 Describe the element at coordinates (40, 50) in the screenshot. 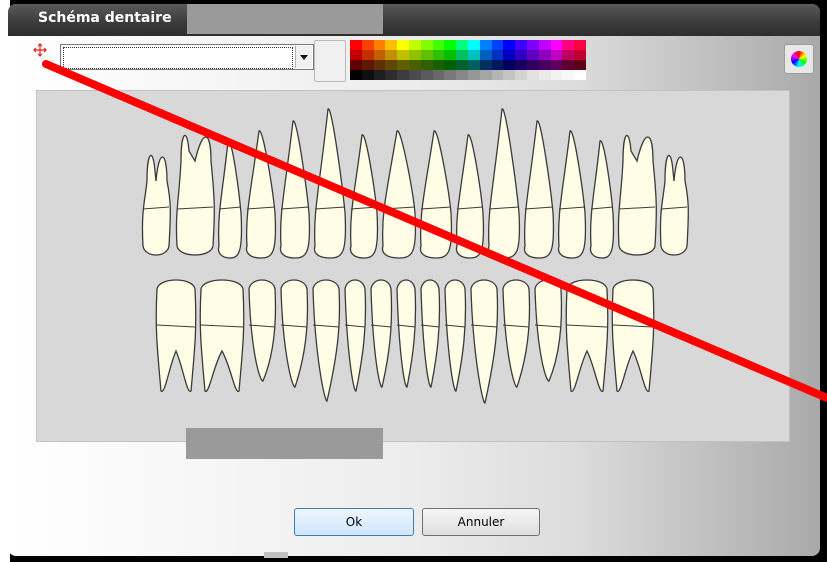

I see `move-icon` at that location.